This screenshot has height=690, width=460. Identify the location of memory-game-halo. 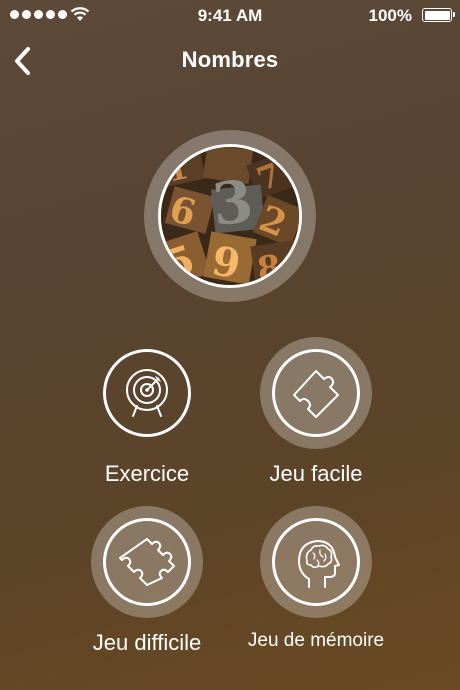
(316, 562).